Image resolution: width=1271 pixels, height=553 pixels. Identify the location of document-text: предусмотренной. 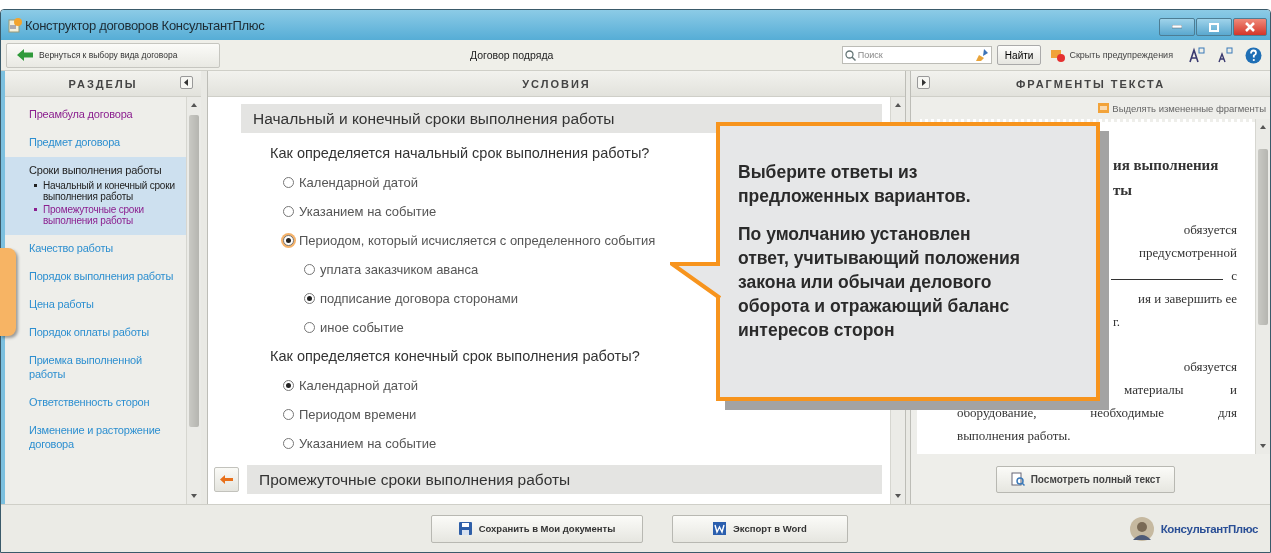
(1188, 252).